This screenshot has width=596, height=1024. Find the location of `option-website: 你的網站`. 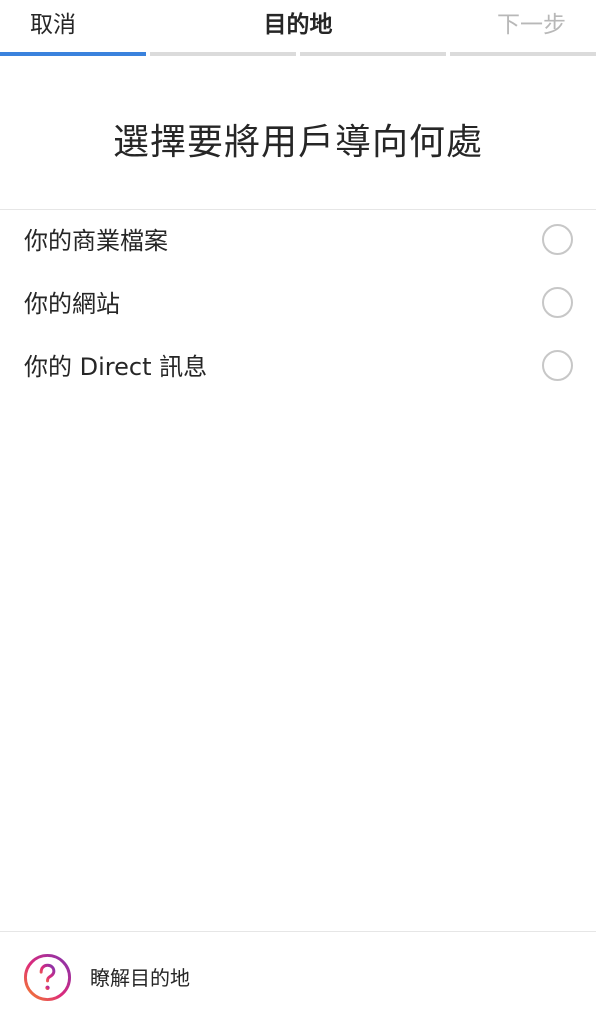

option-website: 你的網站 is located at coordinates (298, 304).